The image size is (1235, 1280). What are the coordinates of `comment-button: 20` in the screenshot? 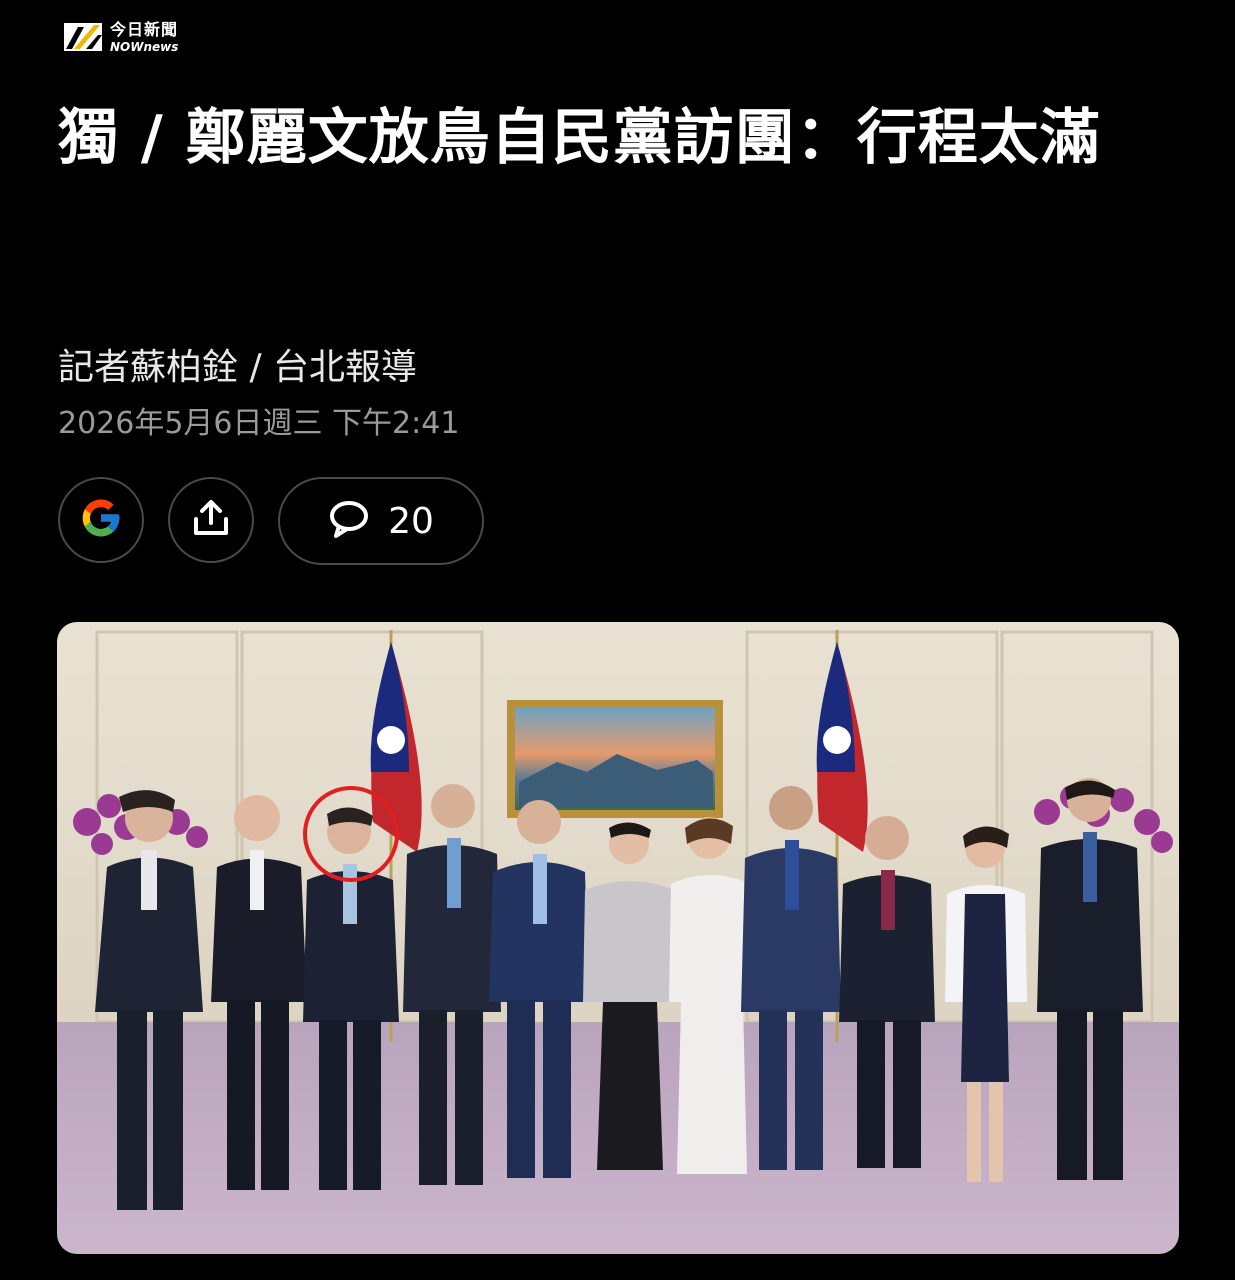 It's located at (381, 521).